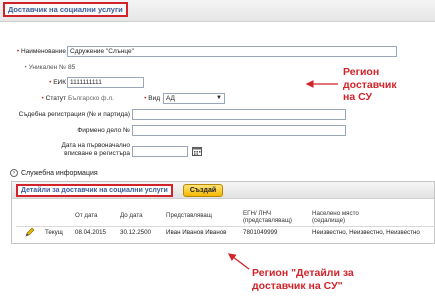 The width and height of the screenshot is (435, 296). Describe the element at coordinates (103, 130) in the screenshot. I see `company-case-label: Фирмено дело №` at that location.